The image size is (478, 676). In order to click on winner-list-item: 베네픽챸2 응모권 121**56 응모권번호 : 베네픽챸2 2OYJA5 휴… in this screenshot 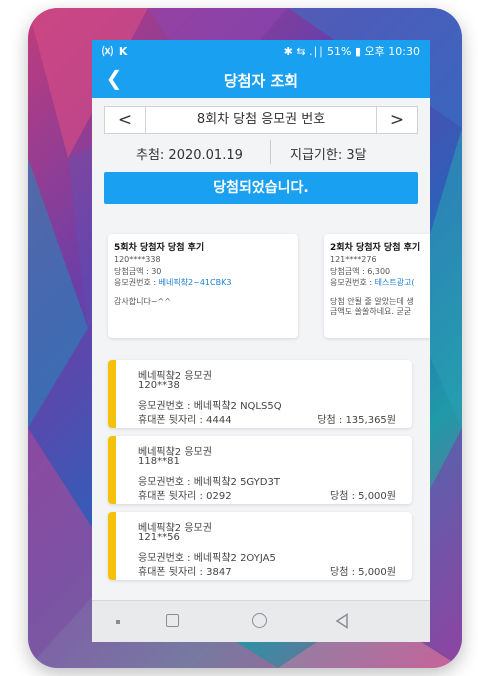, I will do `click(260, 546)`.